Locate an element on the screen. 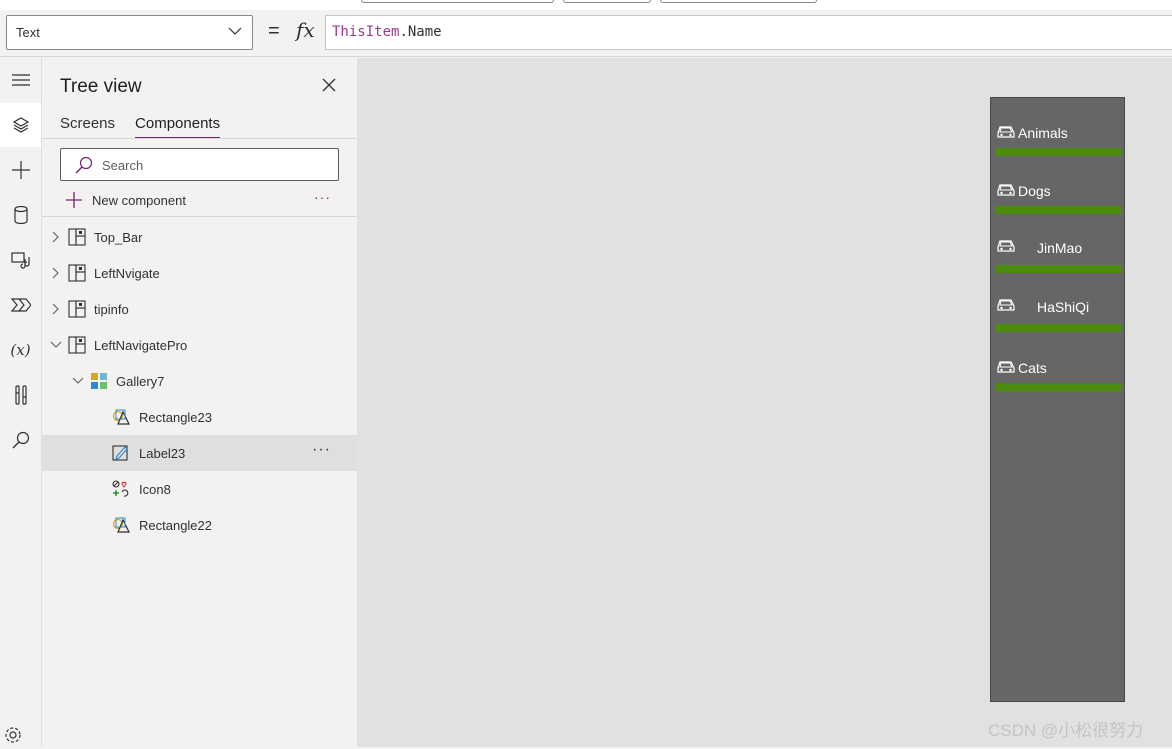  tools-icon is located at coordinates (20, 395).